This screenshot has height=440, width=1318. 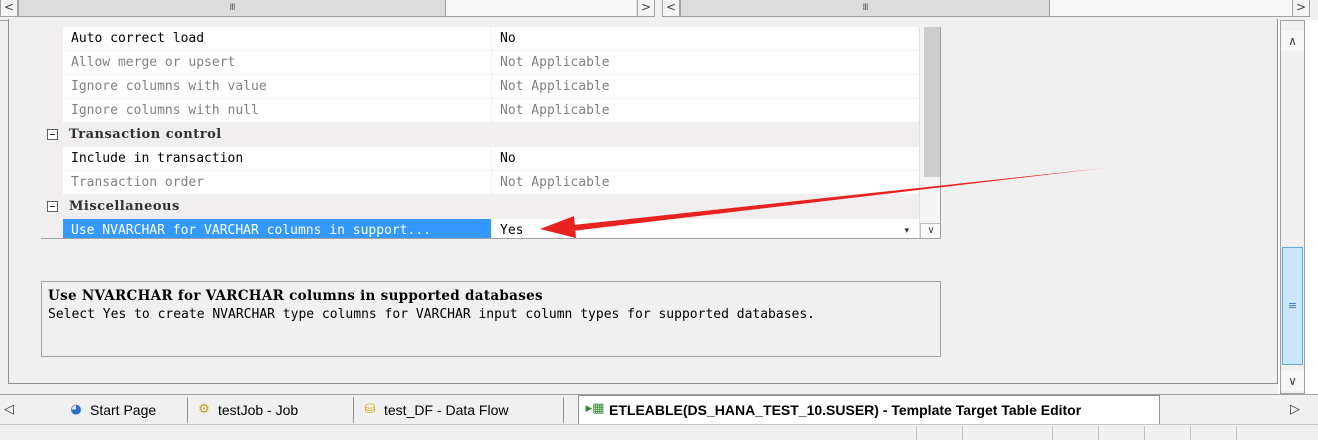 What do you see at coordinates (490, 207) in the screenshot?
I see `category-miscellaneous: Miscellaneous` at bounding box center [490, 207].